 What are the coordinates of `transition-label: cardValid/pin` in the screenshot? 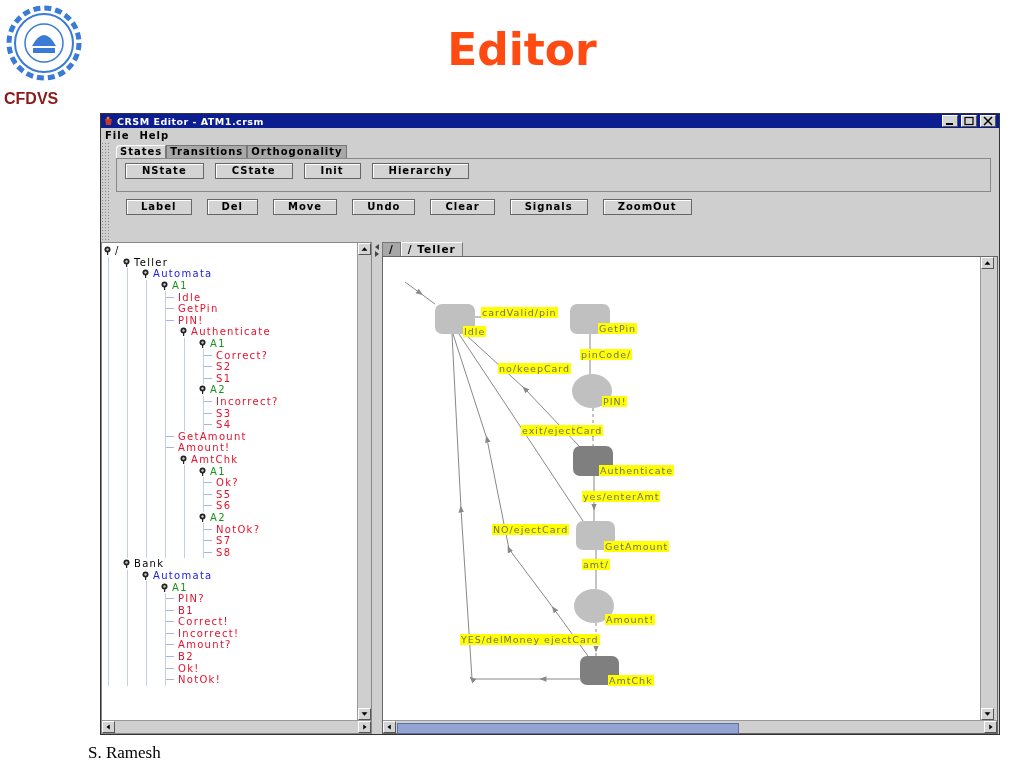 It's located at (519, 312).